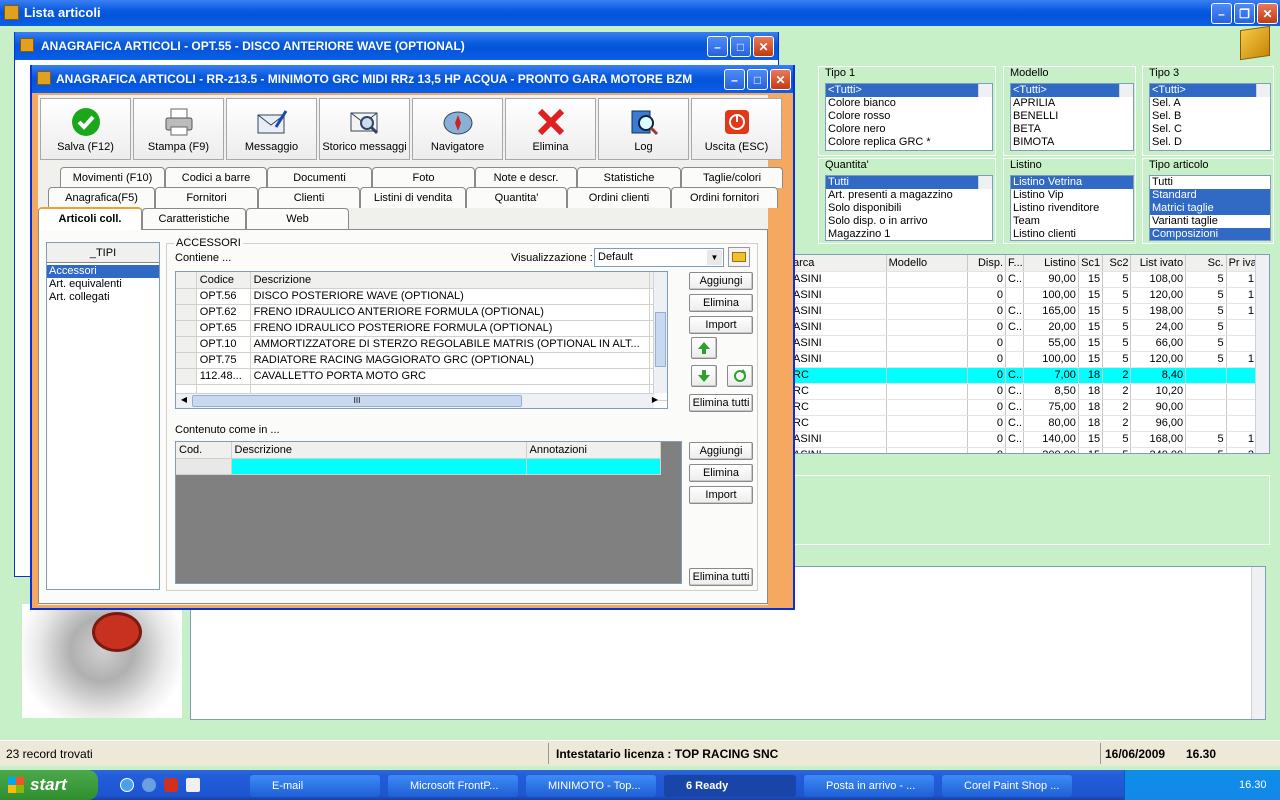 The width and height of the screenshot is (1280, 800). What do you see at coordinates (1024, 327) in the screenshot?
I see `table-row: ASINI 0 C.. 20,00 15 5 24,00 5` at bounding box center [1024, 327].